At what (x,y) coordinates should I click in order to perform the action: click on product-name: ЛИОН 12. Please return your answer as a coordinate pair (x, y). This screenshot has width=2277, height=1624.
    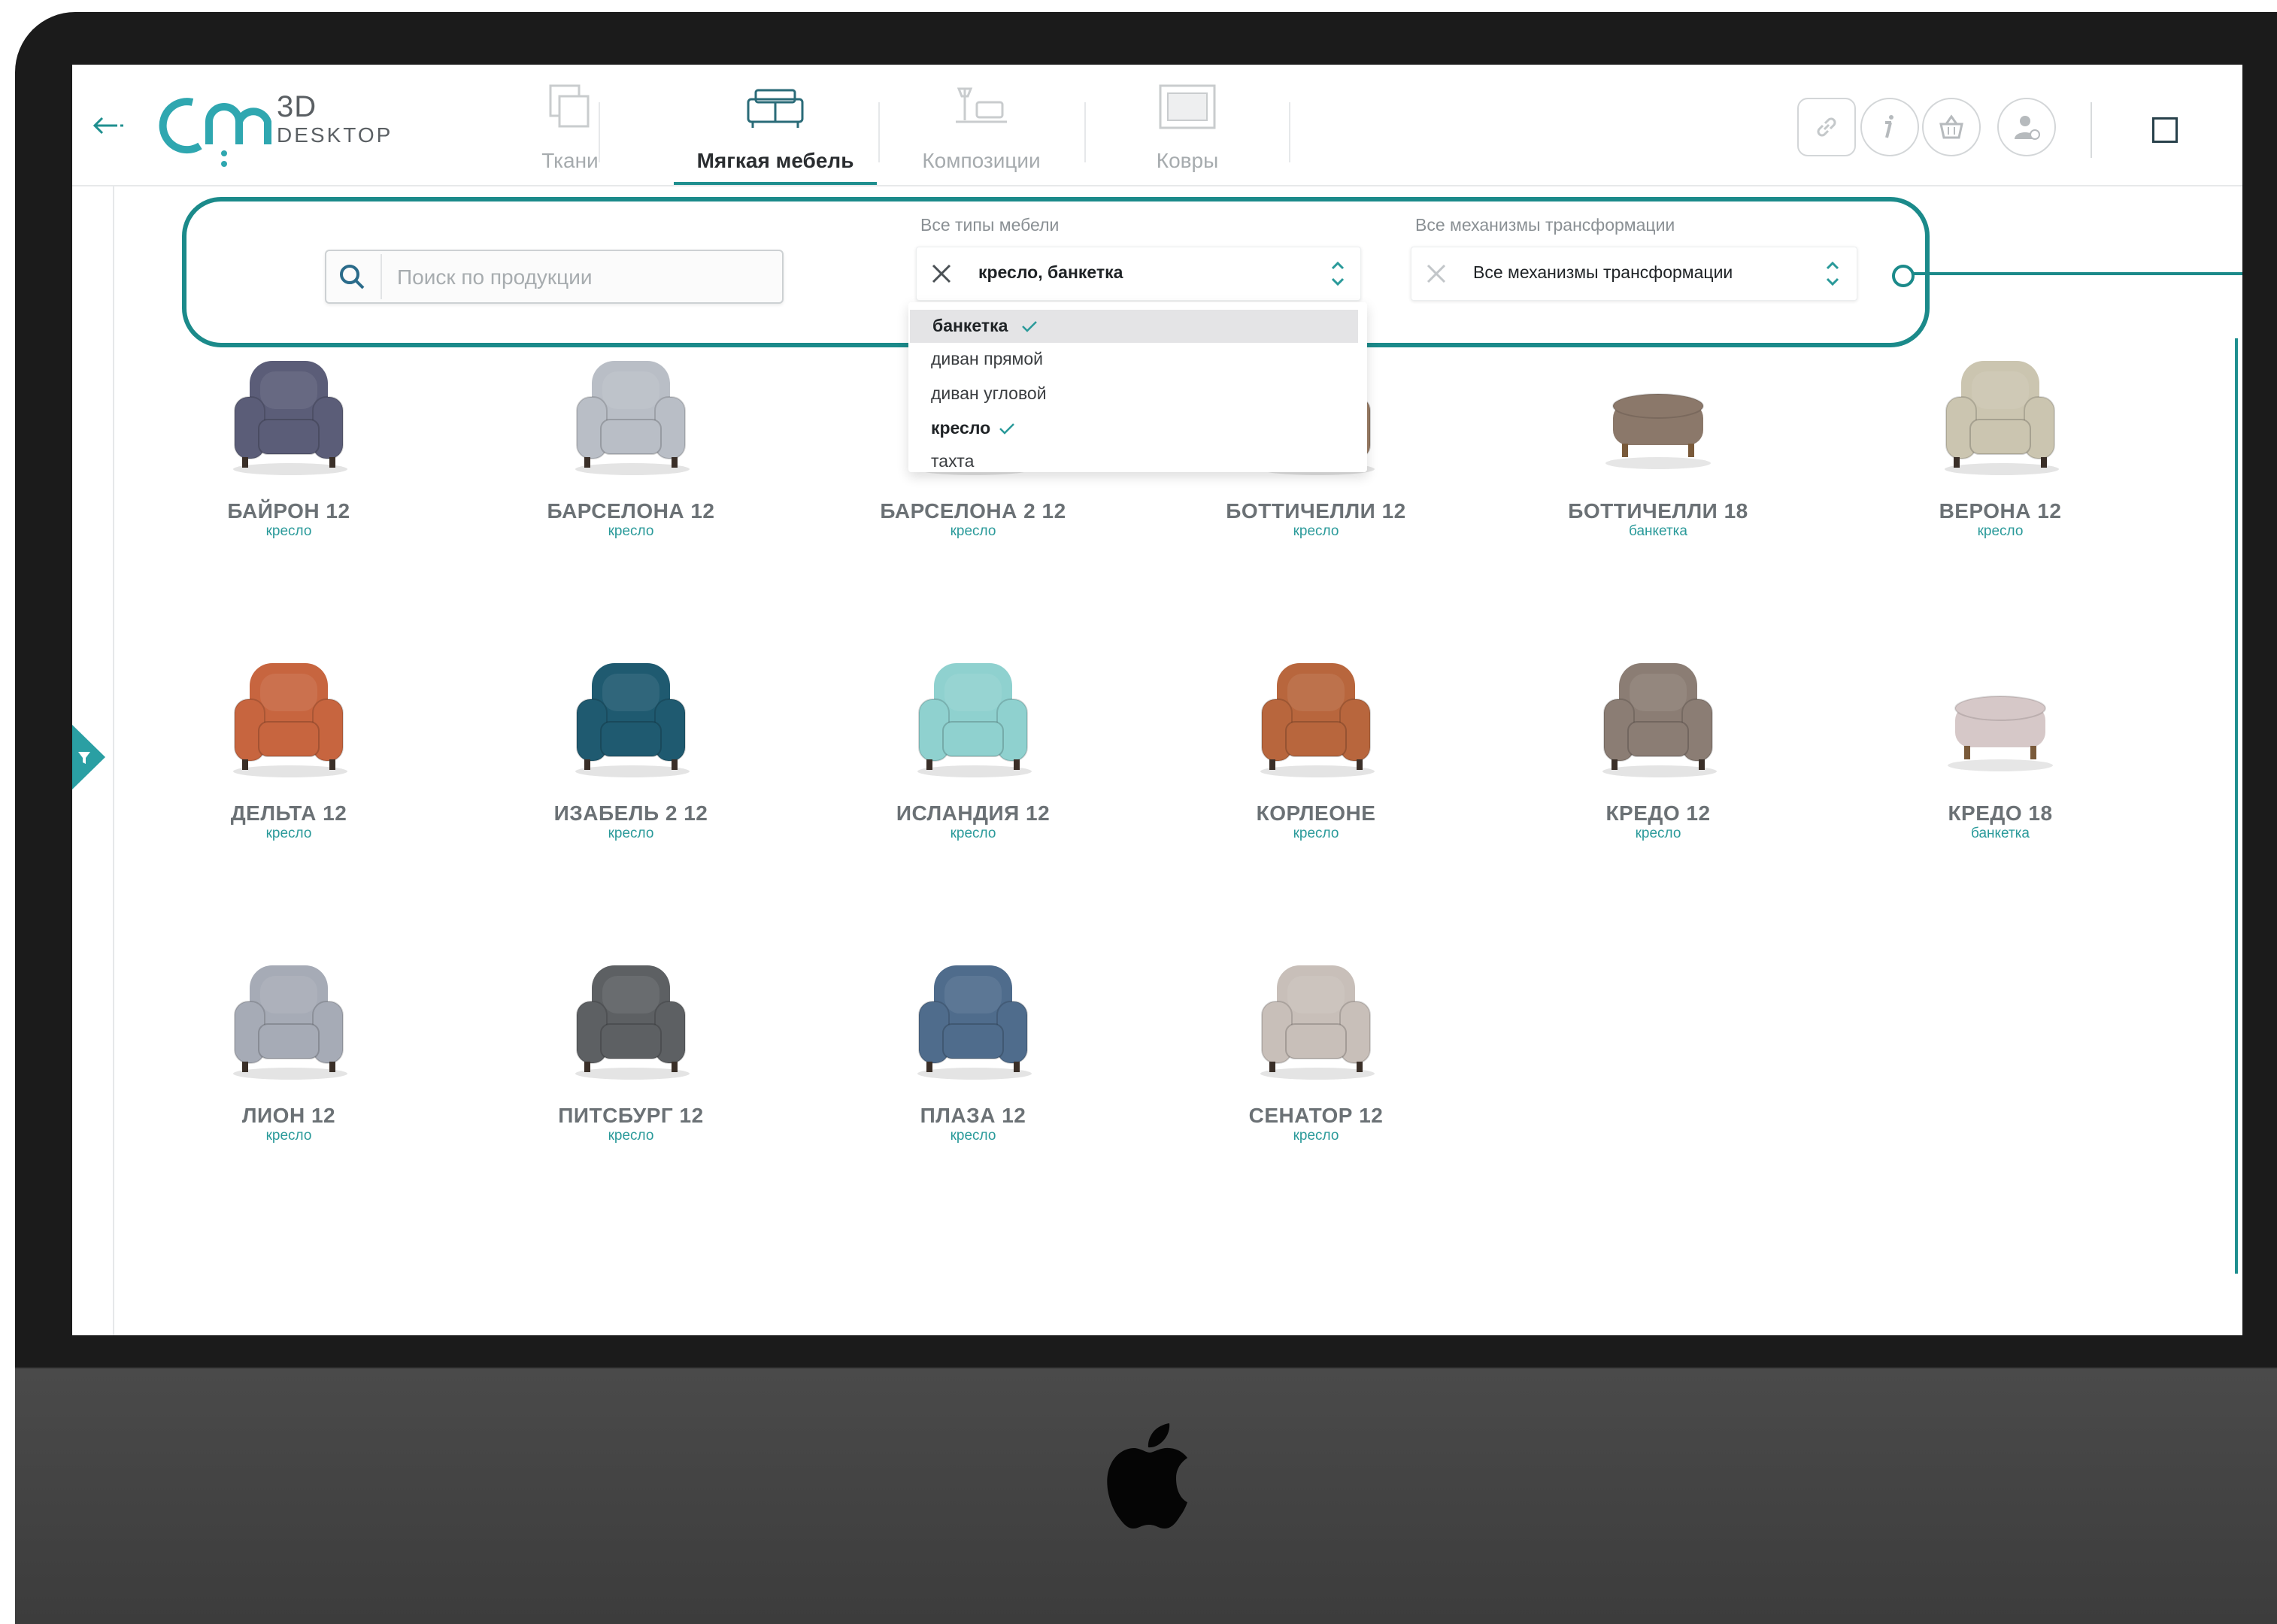
    Looking at the image, I should click on (288, 1115).